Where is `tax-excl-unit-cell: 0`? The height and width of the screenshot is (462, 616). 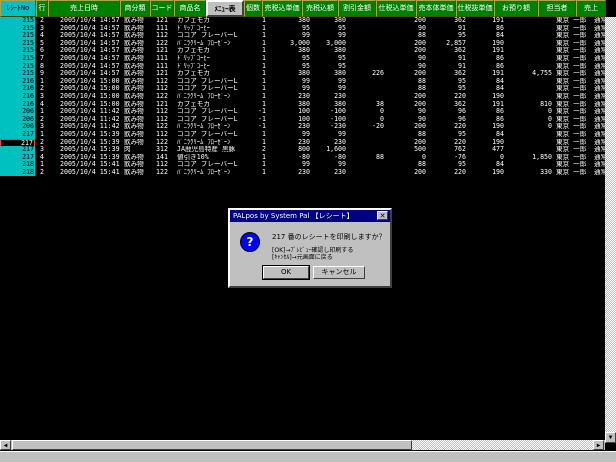
tax-excl-unit-cell: 0 is located at coordinates (406, 158).